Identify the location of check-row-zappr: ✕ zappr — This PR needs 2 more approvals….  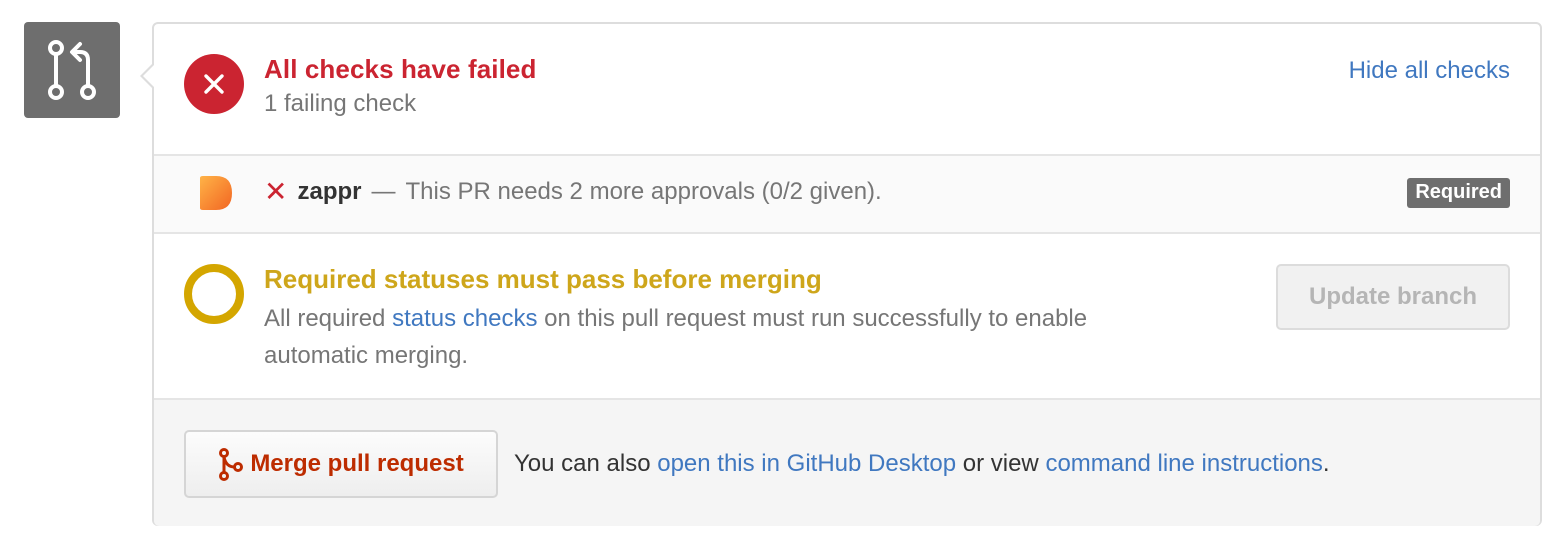
(847, 193).